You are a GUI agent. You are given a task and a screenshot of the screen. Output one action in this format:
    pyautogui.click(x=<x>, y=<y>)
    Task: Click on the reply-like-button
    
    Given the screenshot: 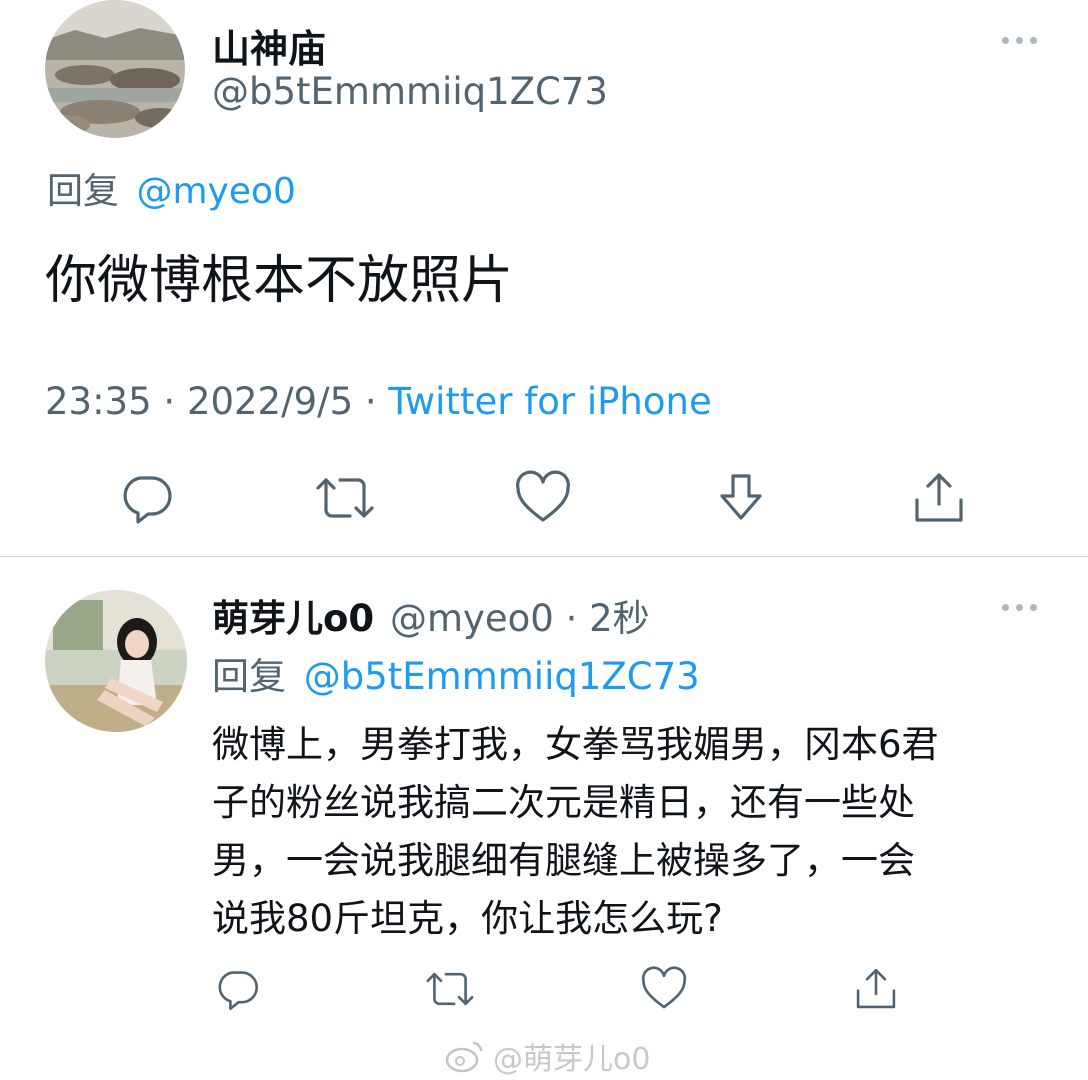 What is the action you would take?
    pyautogui.click(x=664, y=989)
    